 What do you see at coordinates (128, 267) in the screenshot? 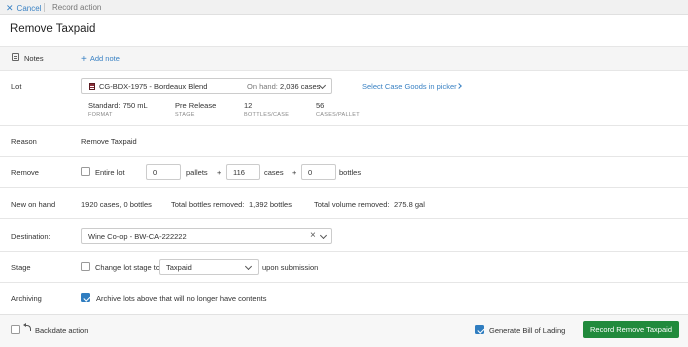
I see `change-stage-label: Change lot stage to` at bounding box center [128, 267].